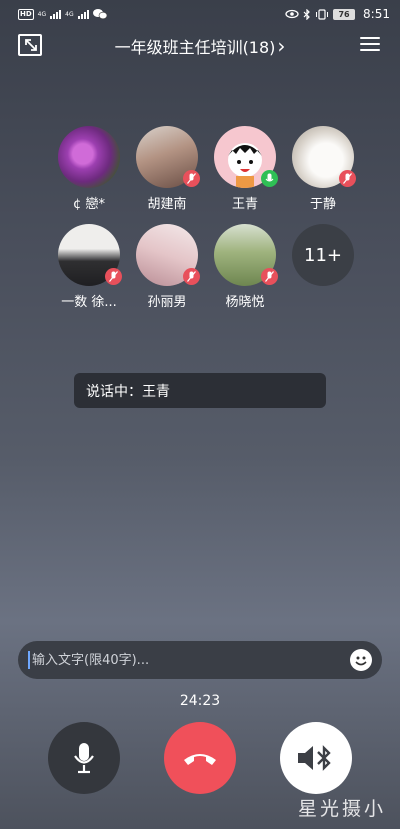 This screenshot has height=829, width=400. What do you see at coordinates (281, 46) in the screenshot?
I see `chevron-right-icon: ›` at bounding box center [281, 46].